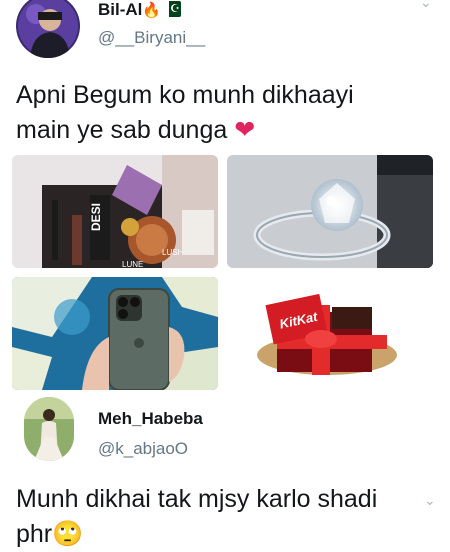 The width and height of the screenshot is (450, 552). What do you see at coordinates (152, 10) in the screenshot?
I see `fire-emoji: 🔥` at bounding box center [152, 10].